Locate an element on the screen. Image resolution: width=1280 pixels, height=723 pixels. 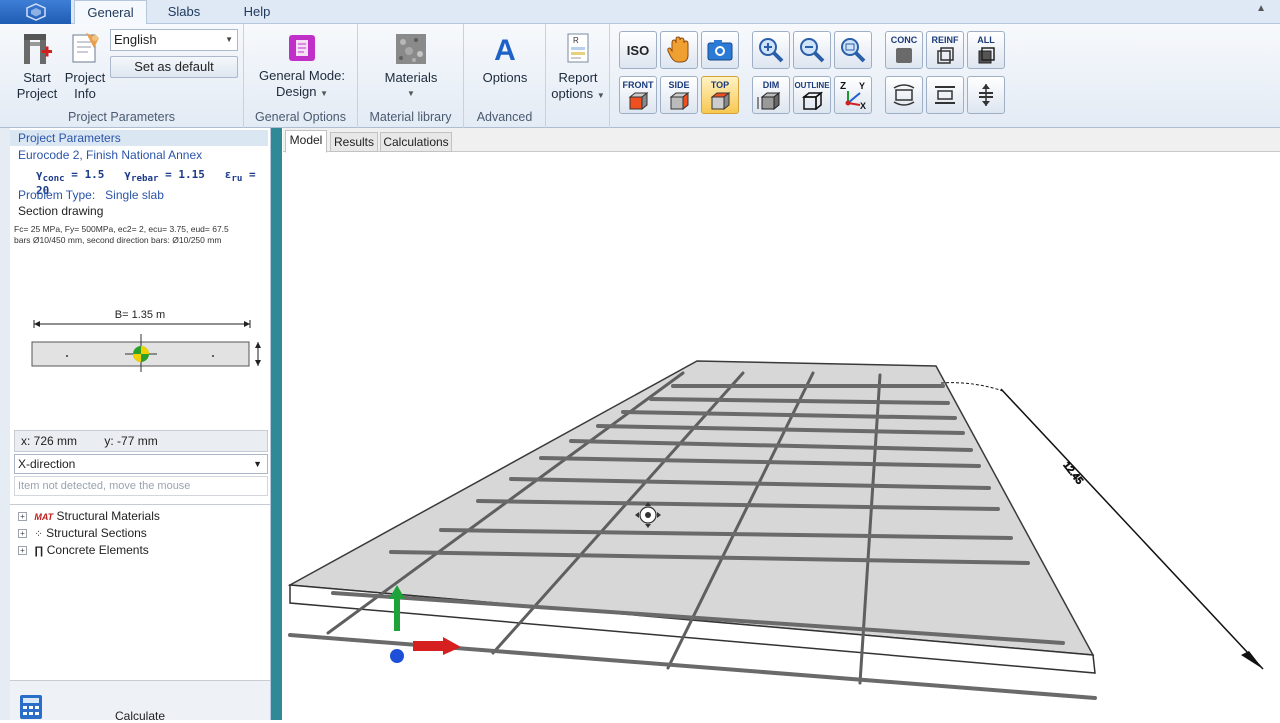
tab-results: Results is located at coordinates (354, 142).